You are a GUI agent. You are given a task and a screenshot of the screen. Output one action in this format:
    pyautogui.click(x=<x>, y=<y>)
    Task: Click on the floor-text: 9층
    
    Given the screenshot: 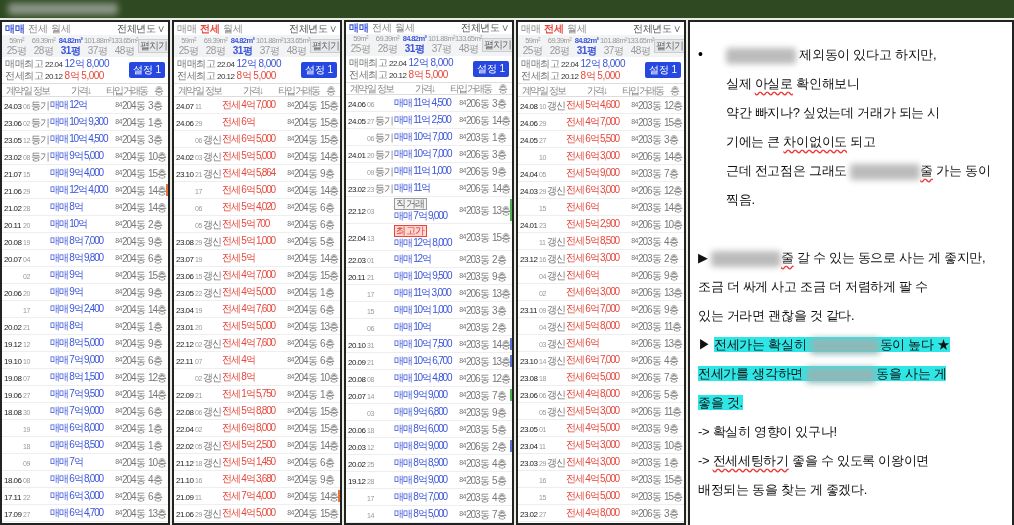 What is the action you would take?
    pyautogui.click(x=327, y=173)
    